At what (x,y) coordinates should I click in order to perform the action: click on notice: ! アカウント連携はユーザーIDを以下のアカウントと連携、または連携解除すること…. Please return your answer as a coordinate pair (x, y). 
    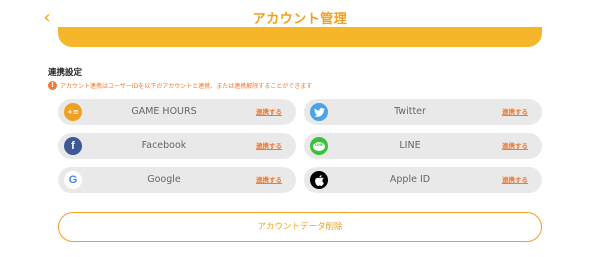
    Looking at the image, I should click on (180, 85).